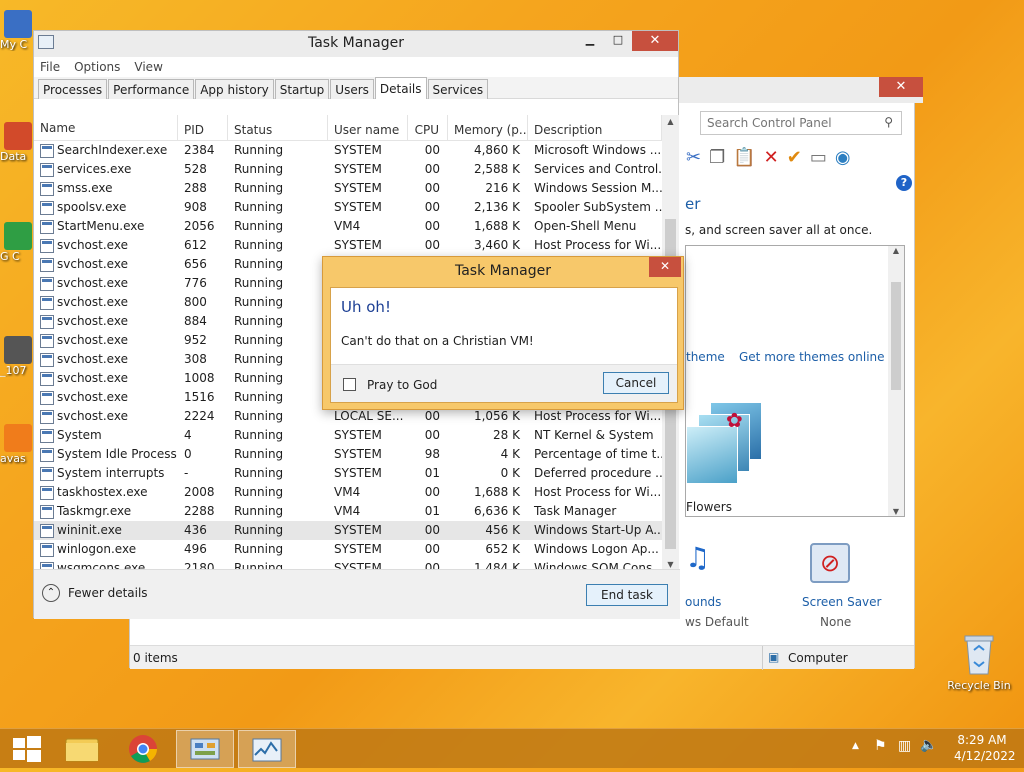 This screenshot has width=1024, height=772. What do you see at coordinates (665, 267) in the screenshot?
I see `dialog-close-button: ✕` at bounding box center [665, 267].